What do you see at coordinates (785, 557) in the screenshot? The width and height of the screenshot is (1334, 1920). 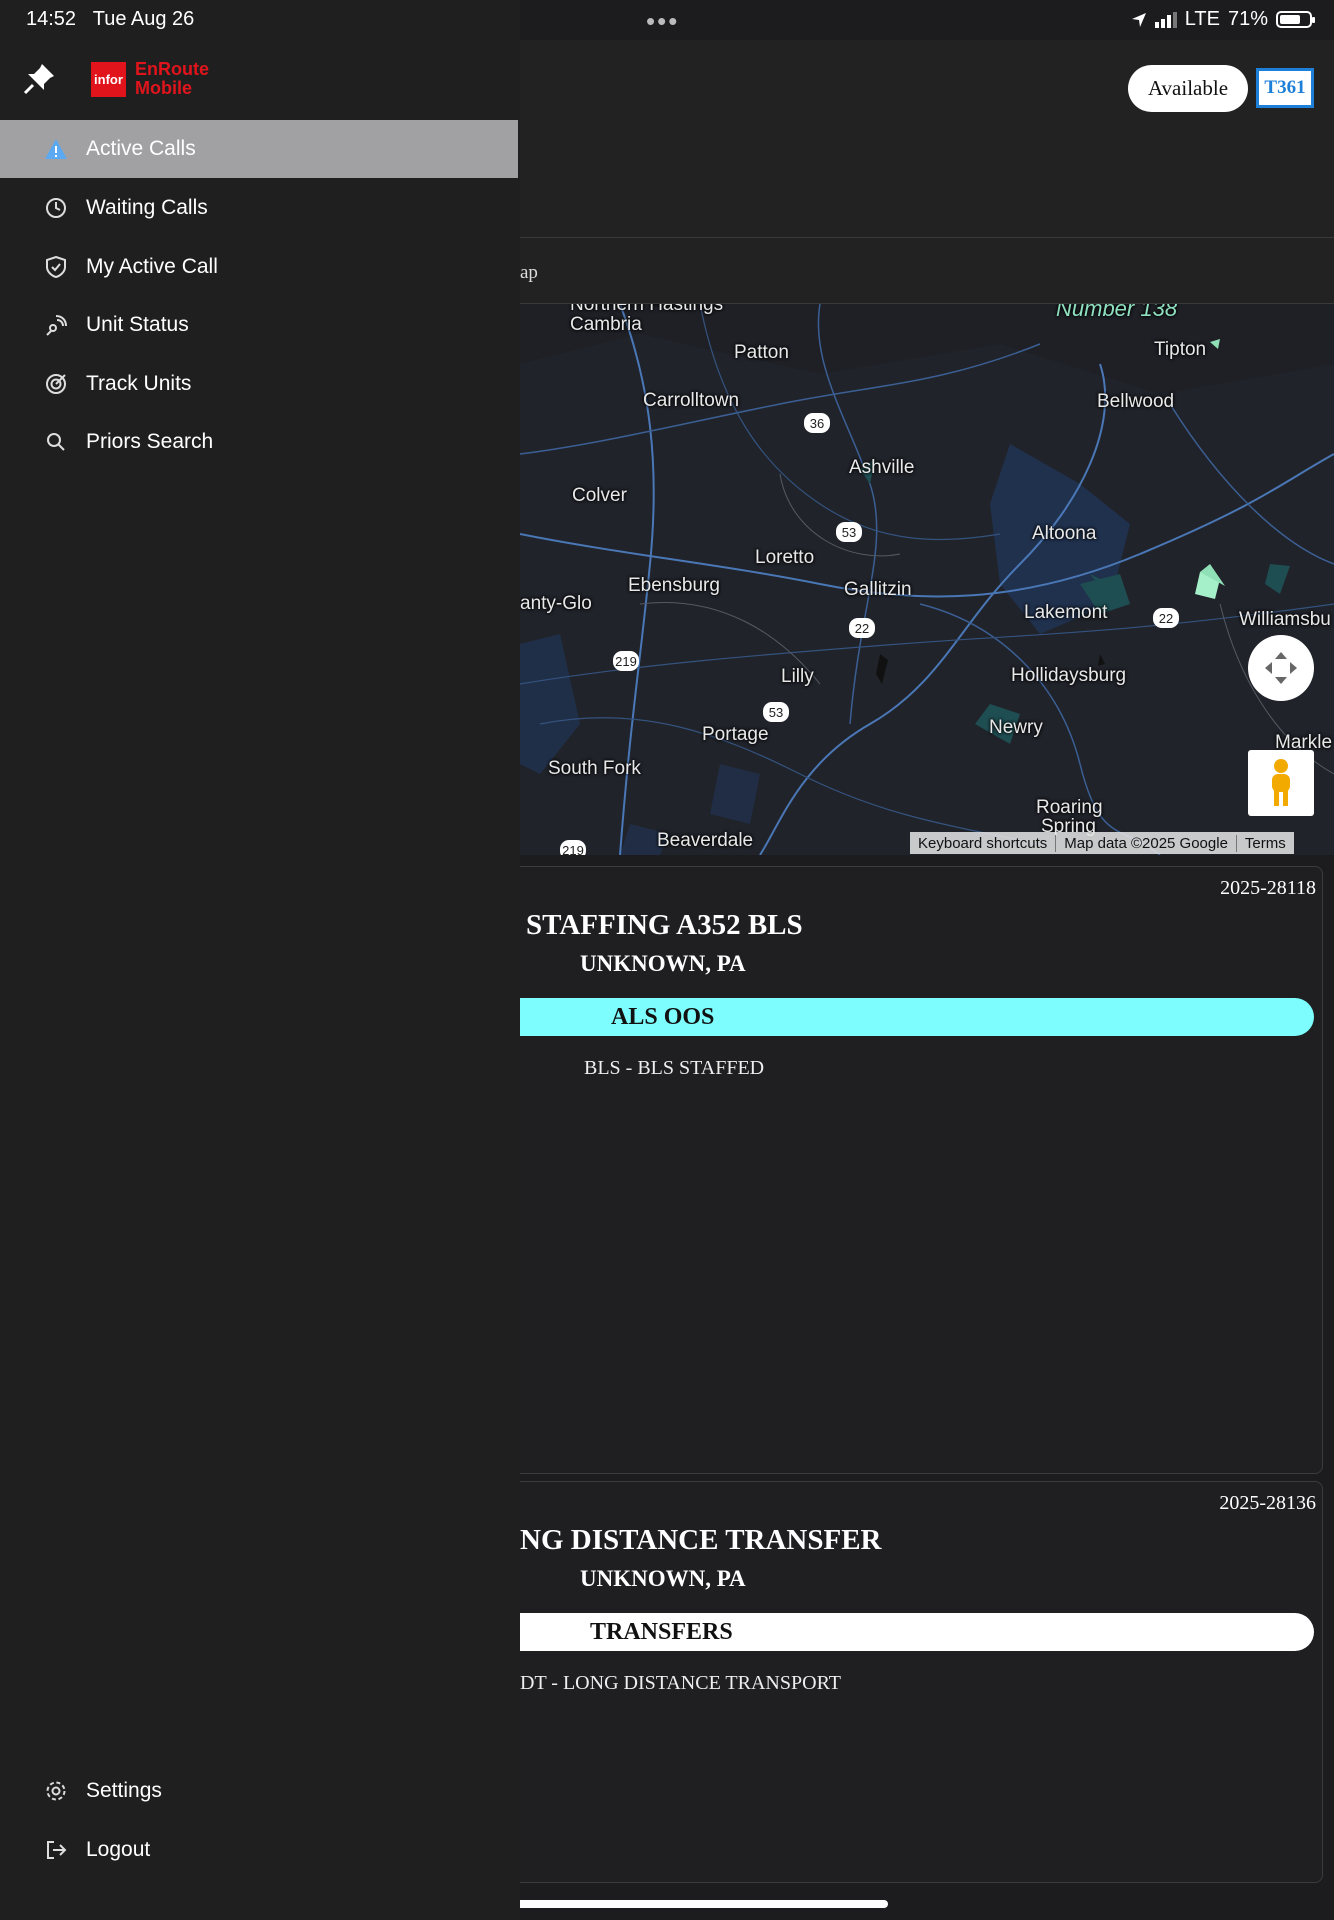 I see `map-label-loretto: Loretto` at bounding box center [785, 557].